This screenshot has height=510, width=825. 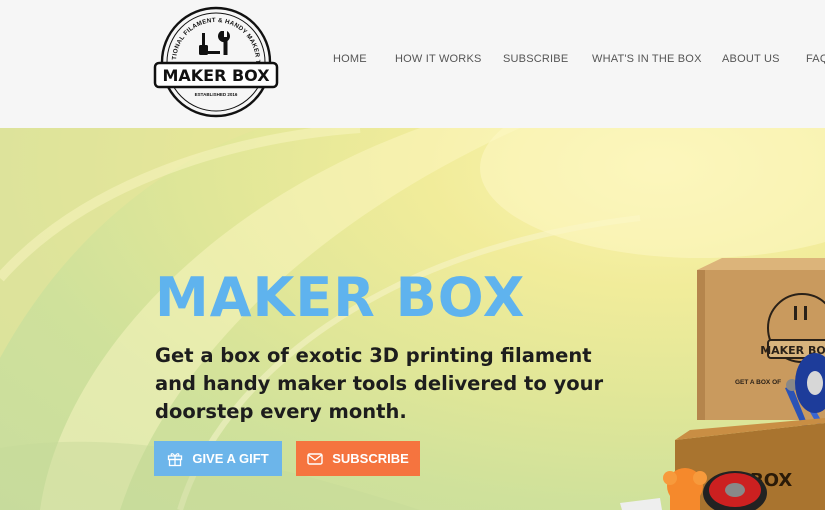 I want to click on tools-icon, so click(x=214, y=43).